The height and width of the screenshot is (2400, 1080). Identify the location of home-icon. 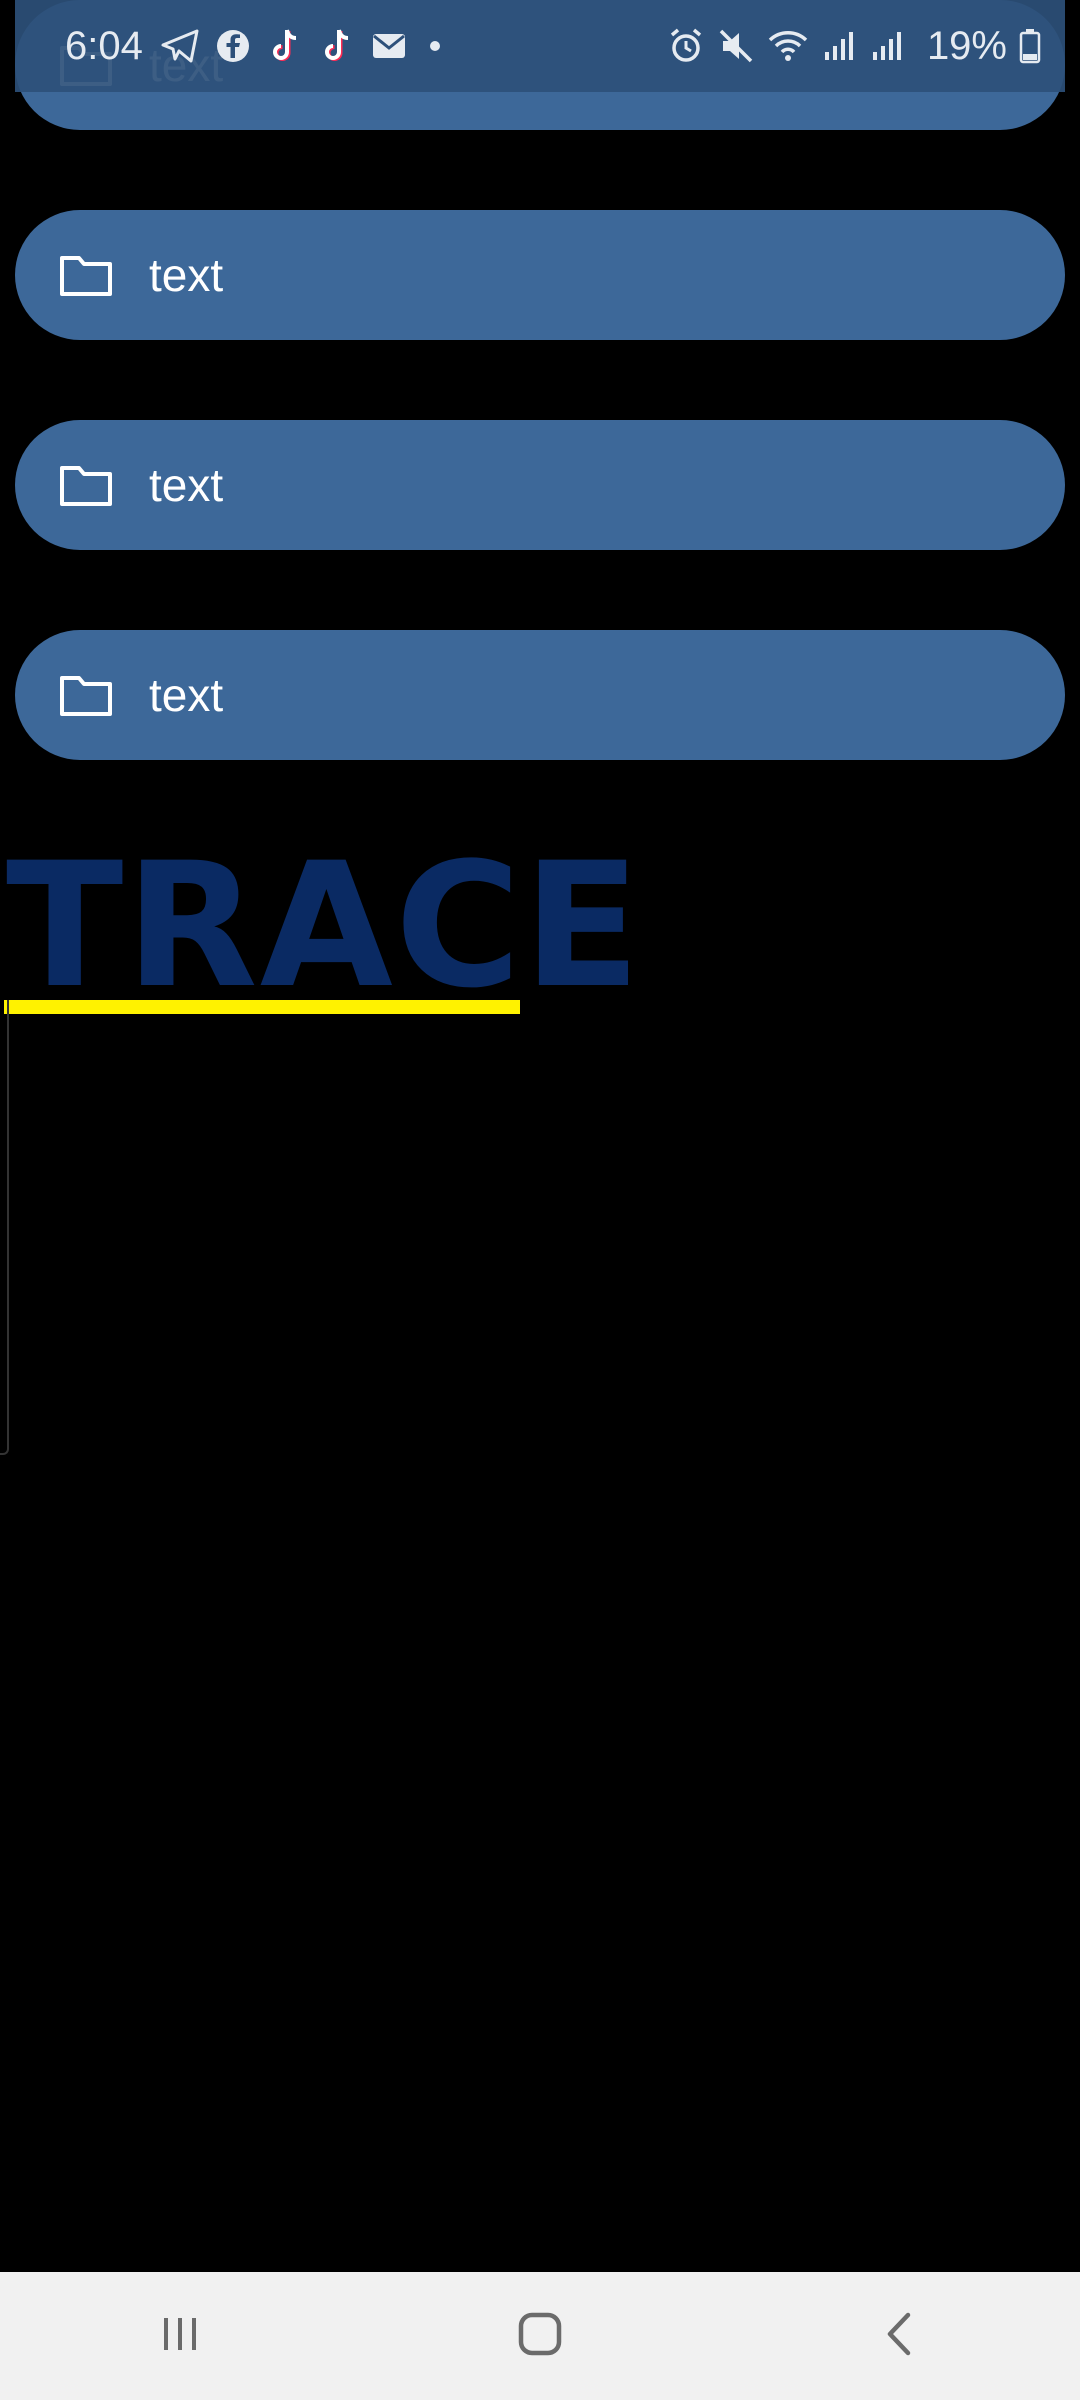
(540, 2336).